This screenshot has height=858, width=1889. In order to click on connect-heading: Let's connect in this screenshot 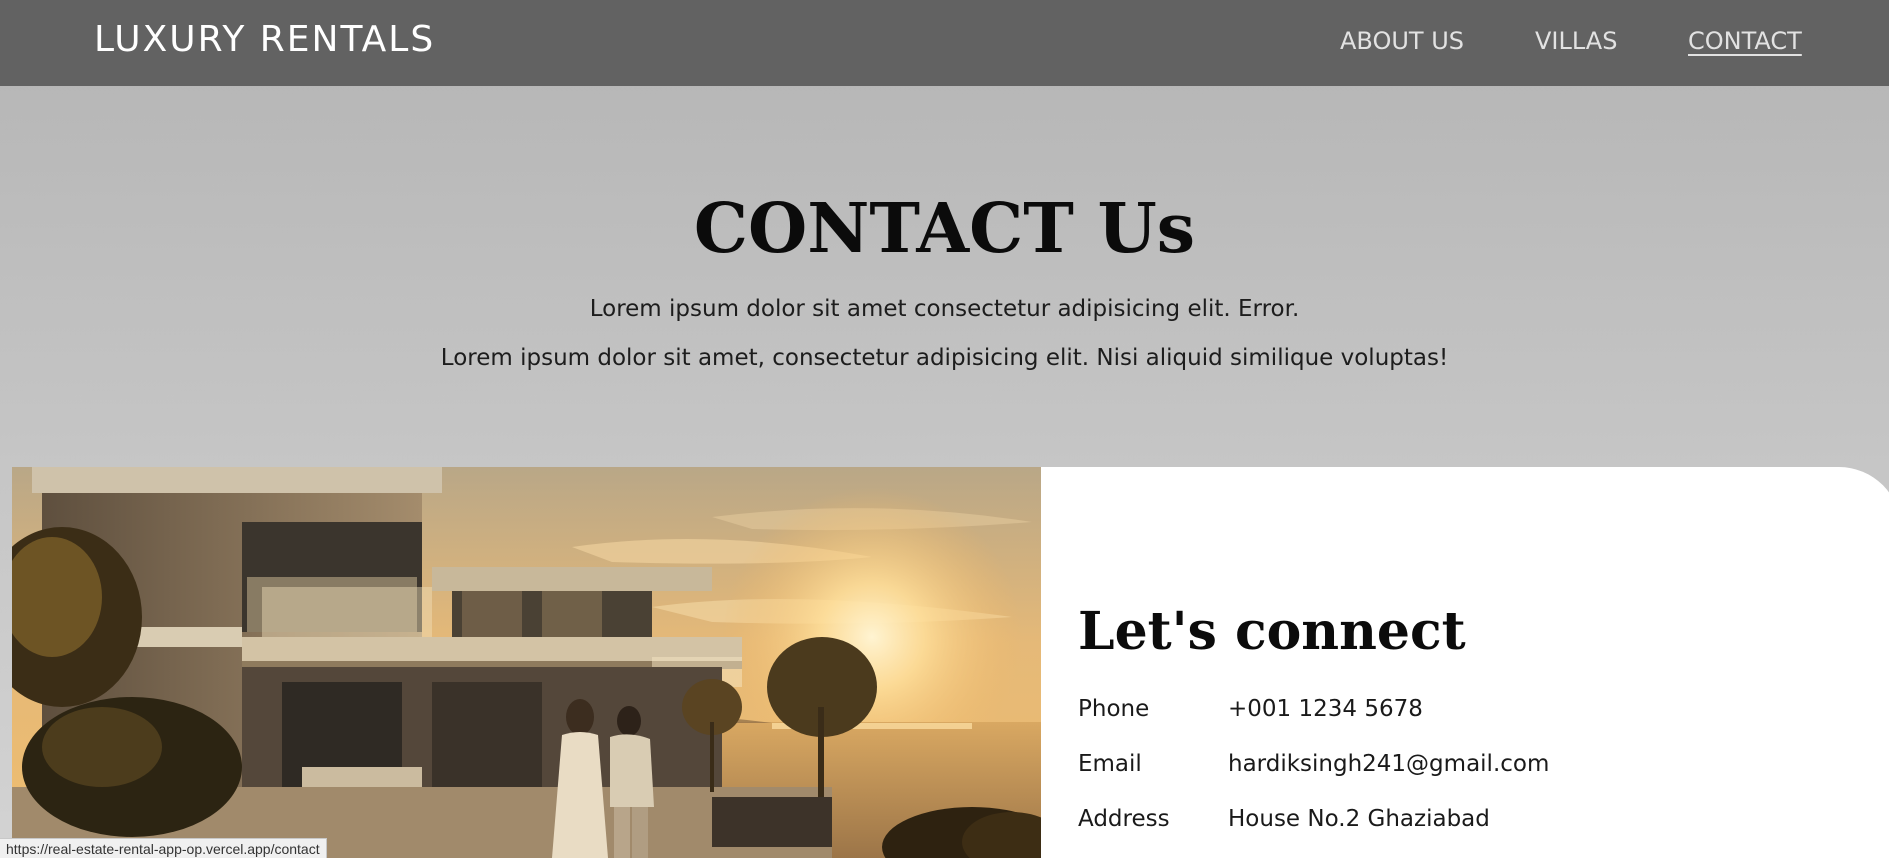, I will do `click(1272, 631)`.